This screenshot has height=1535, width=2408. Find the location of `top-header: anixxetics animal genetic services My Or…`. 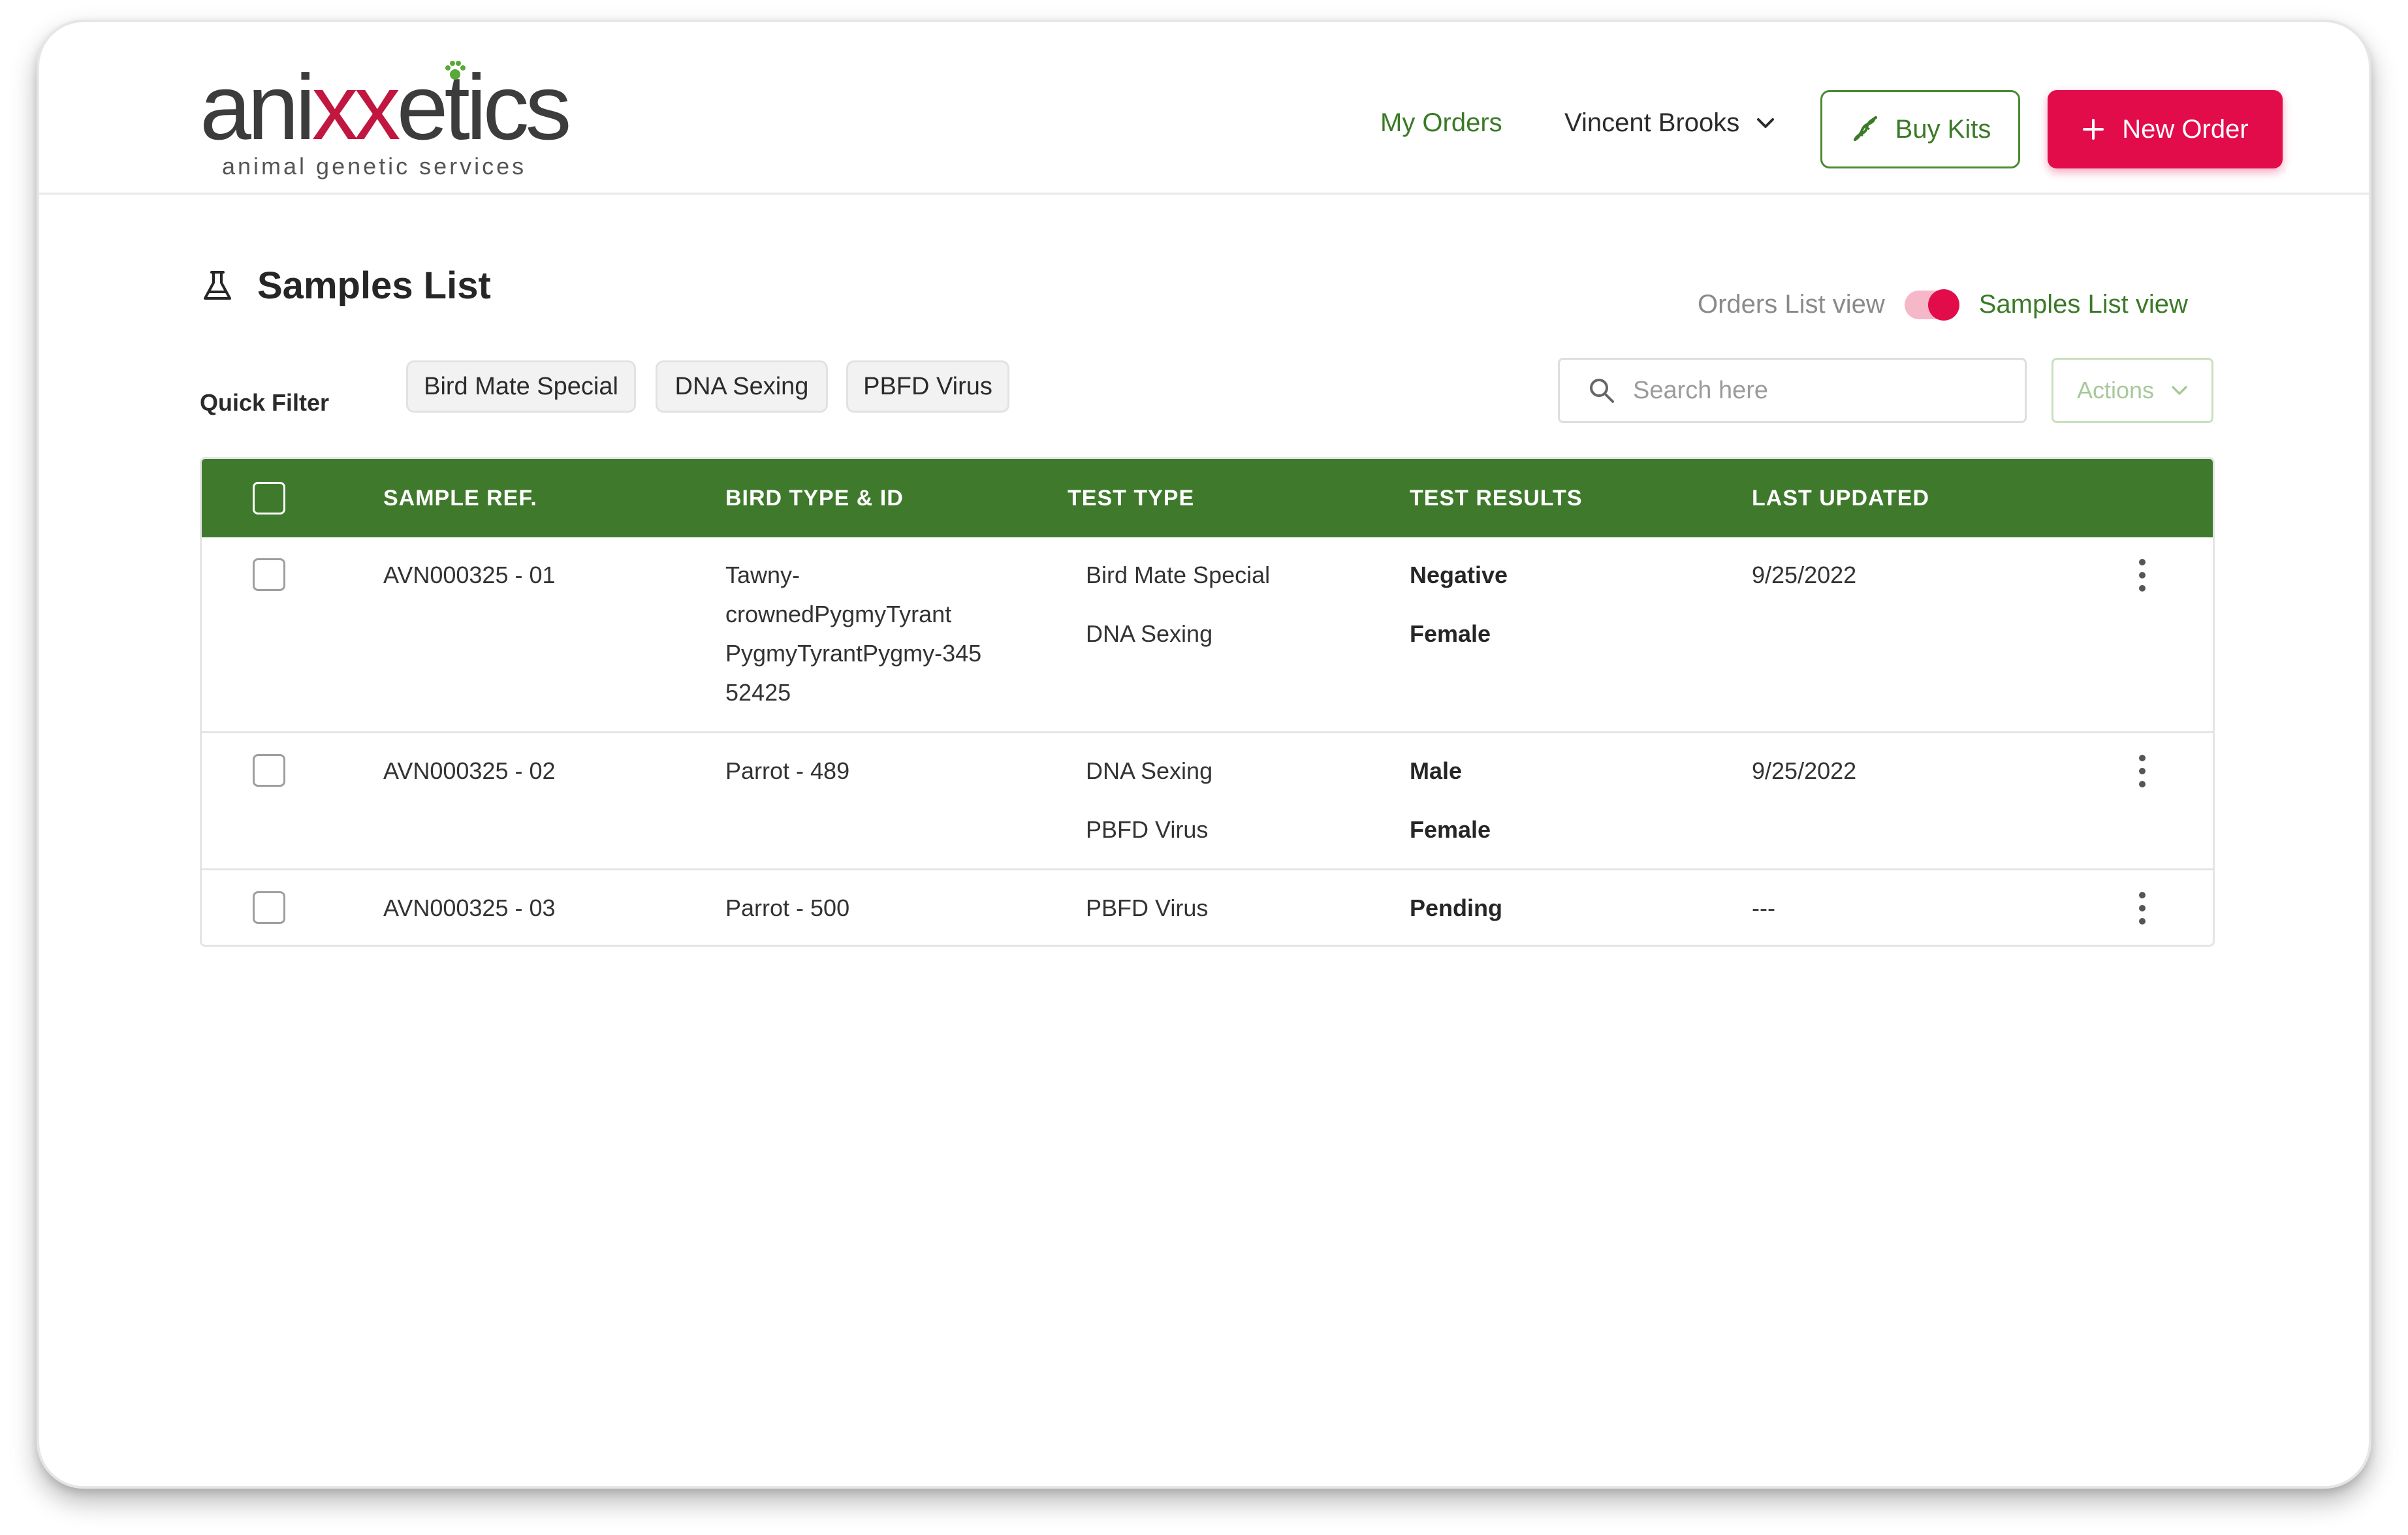

top-header: anixxetics animal genetic services My Or… is located at coordinates (1204, 109).